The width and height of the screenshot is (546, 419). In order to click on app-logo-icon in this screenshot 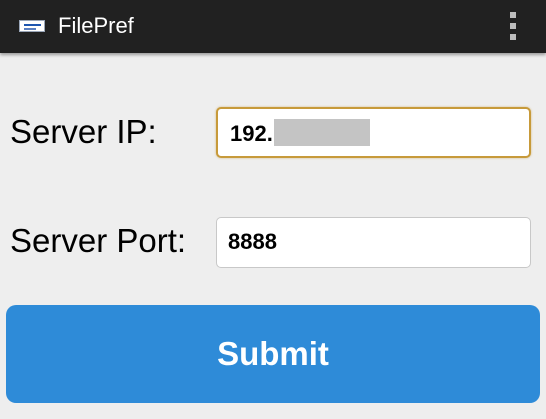, I will do `click(32, 26)`.